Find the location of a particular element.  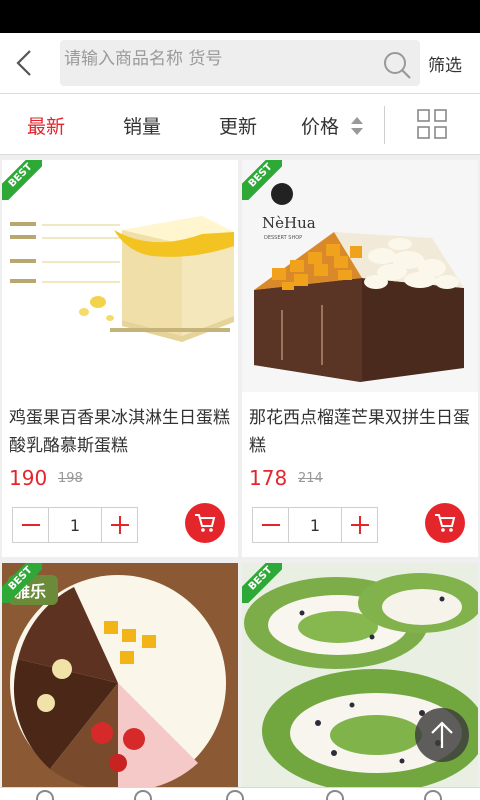

sort-bar: 最新 销量 更新 价格 is located at coordinates (240, 124).